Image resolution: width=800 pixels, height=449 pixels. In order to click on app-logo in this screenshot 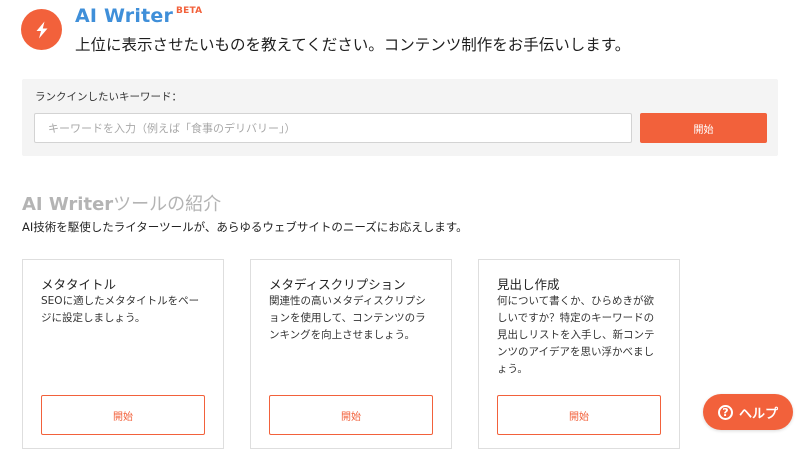, I will do `click(41, 29)`.